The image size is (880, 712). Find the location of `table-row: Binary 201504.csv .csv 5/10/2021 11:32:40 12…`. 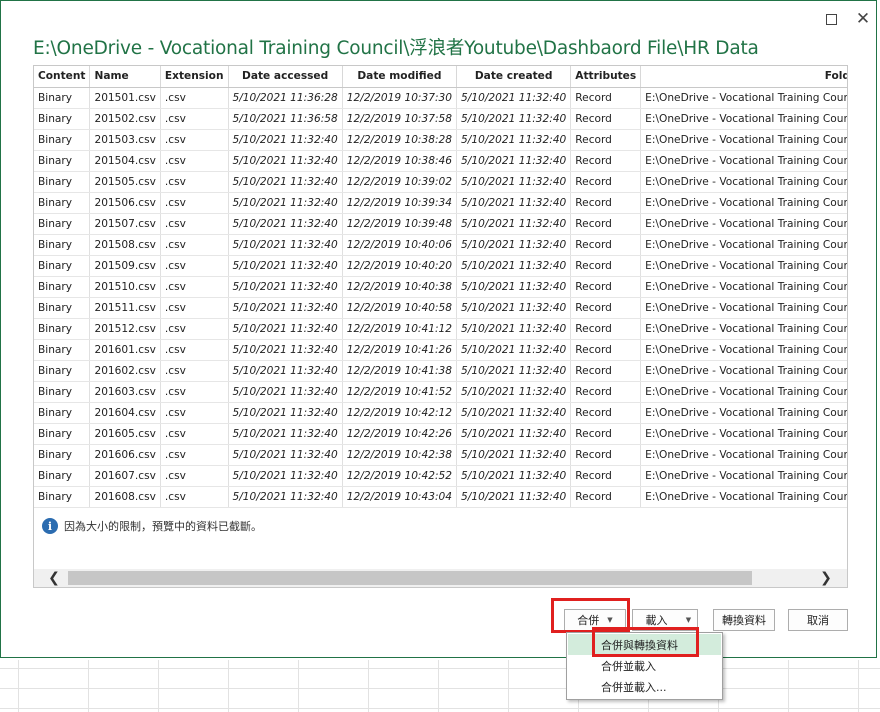

table-row: Binary 201504.csv .csv 5/10/2021 11:32:40 12… is located at coordinates (440, 161).